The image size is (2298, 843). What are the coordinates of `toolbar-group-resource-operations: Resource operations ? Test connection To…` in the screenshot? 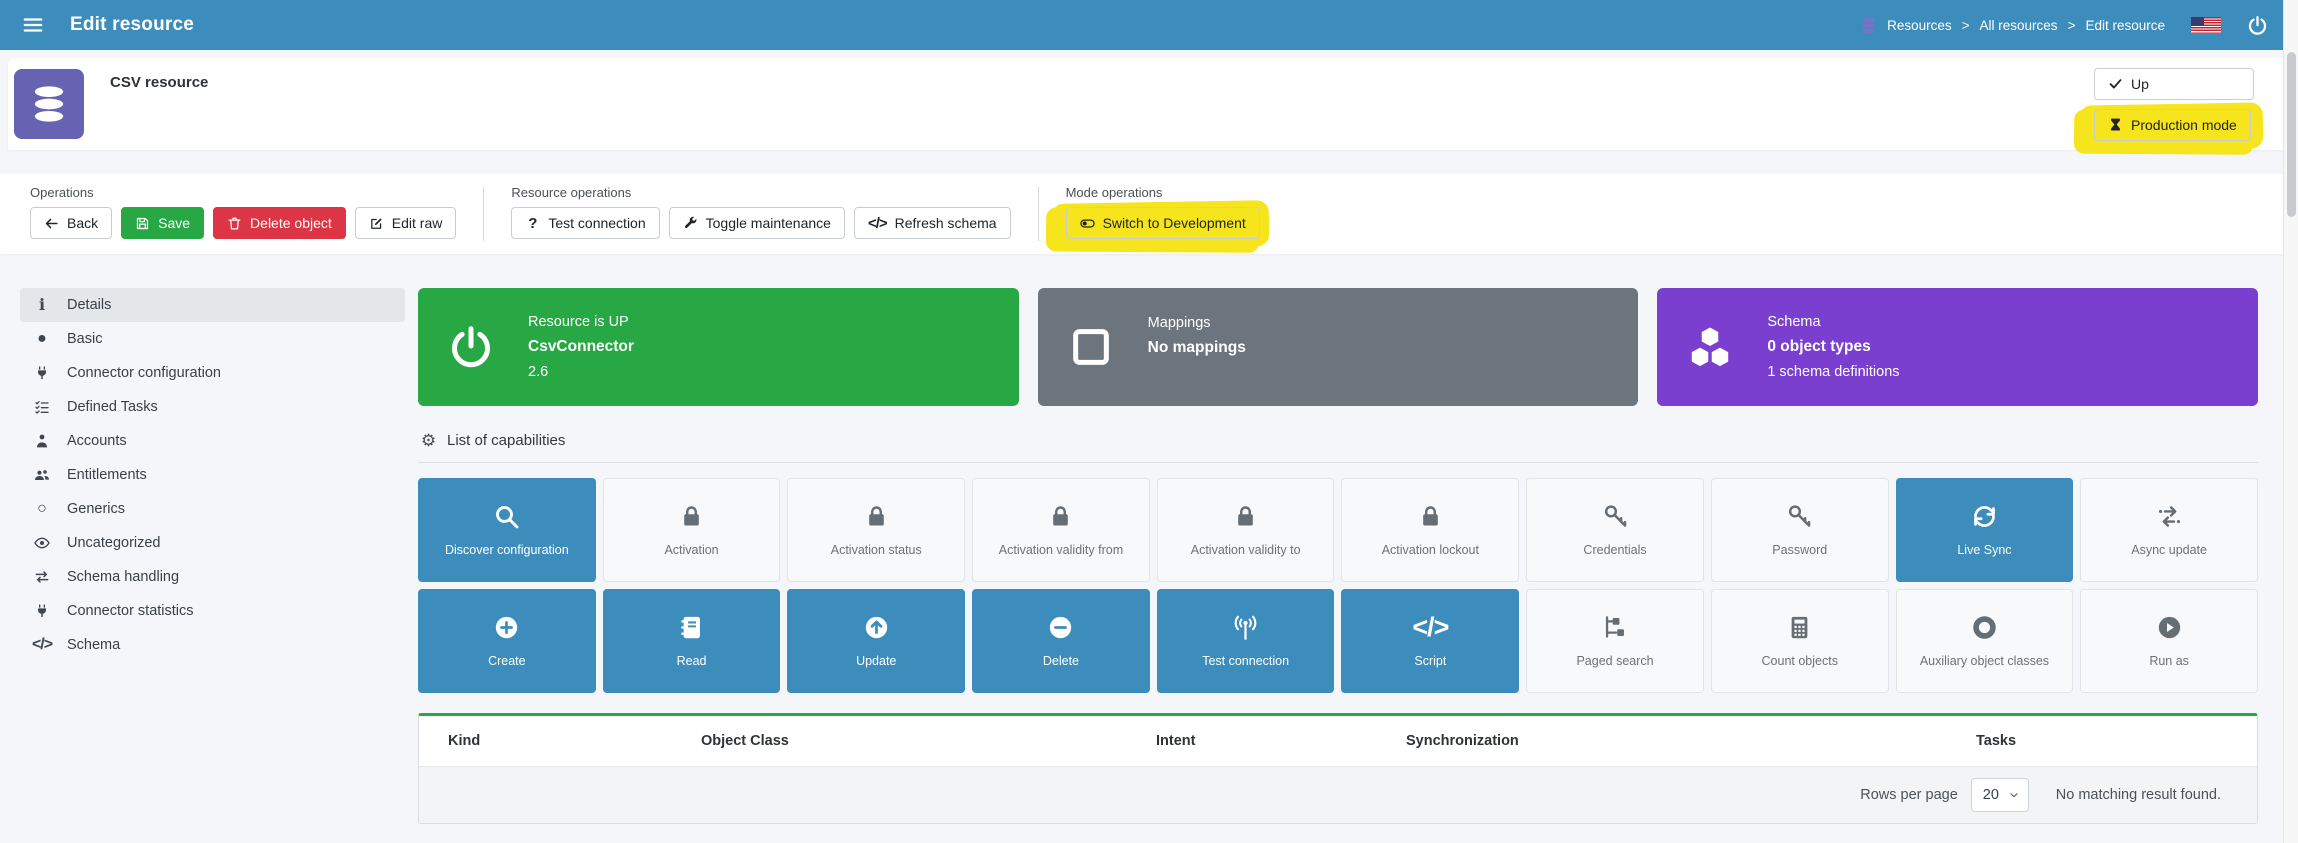 It's located at (761, 213).